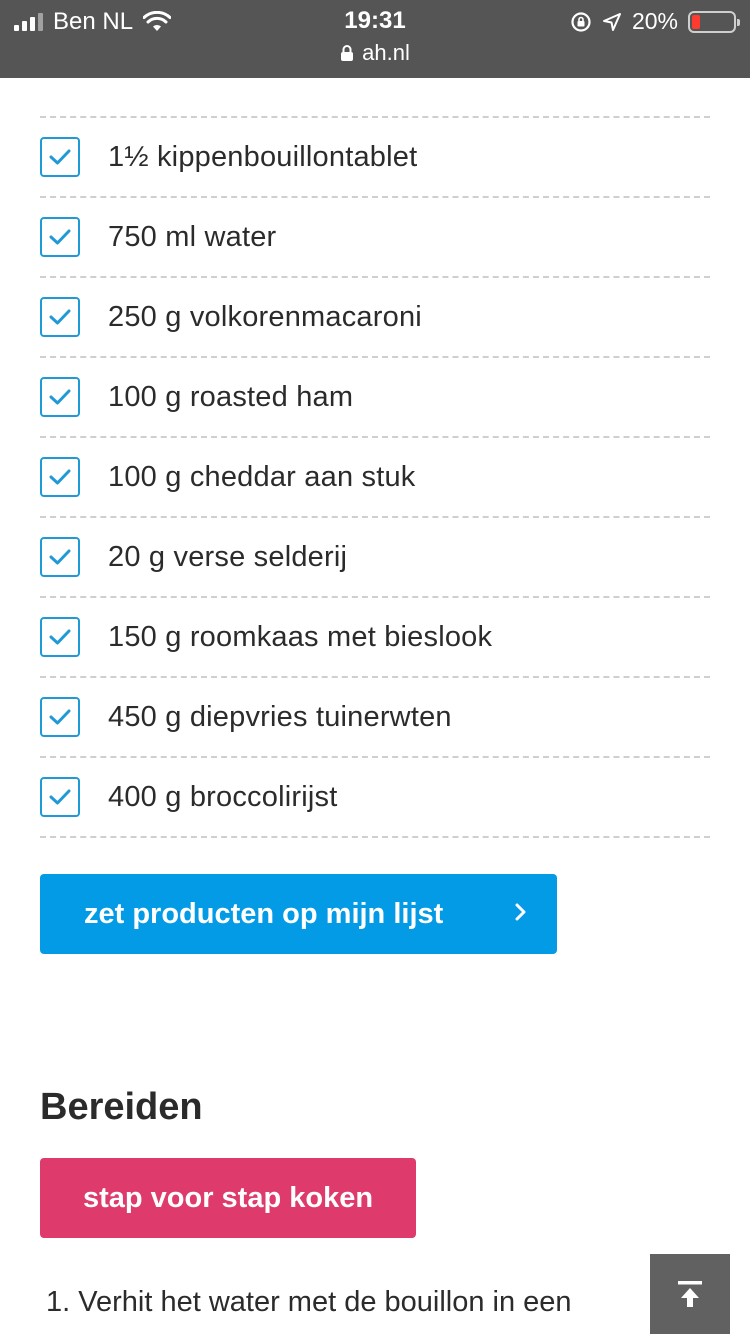 The height and width of the screenshot is (1334, 750). I want to click on add-to-list-button: zet producten op mijn lijst, so click(298, 914).